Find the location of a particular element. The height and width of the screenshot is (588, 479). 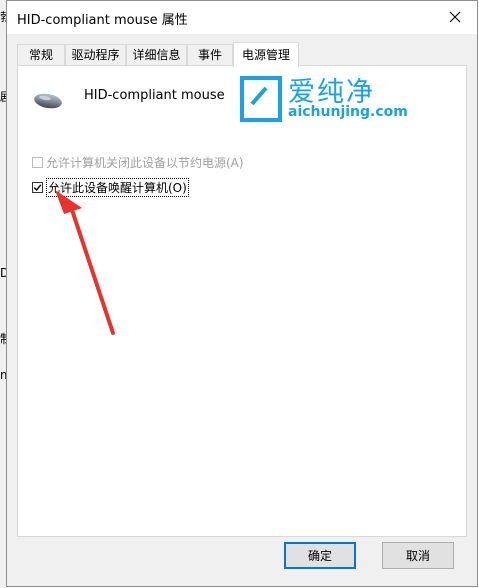

close-icon is located at coordinates (455, 17).